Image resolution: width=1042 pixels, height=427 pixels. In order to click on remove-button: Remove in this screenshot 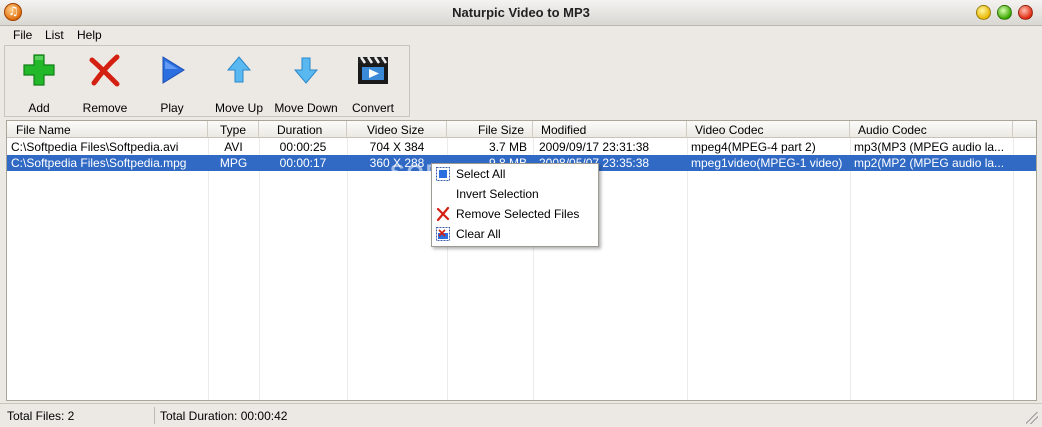, I will do `click(105, 81)`.